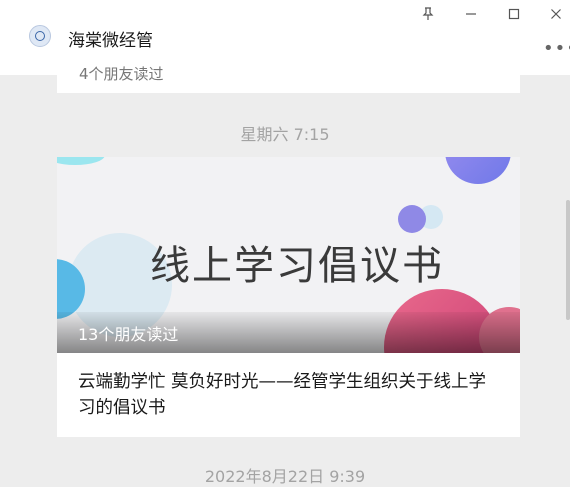 This screenshot has width=570, height=487. Describe the element at coordinates (121, 74) in the screenshot. I see `previous-read-count: 4个朋友读过` at that location.